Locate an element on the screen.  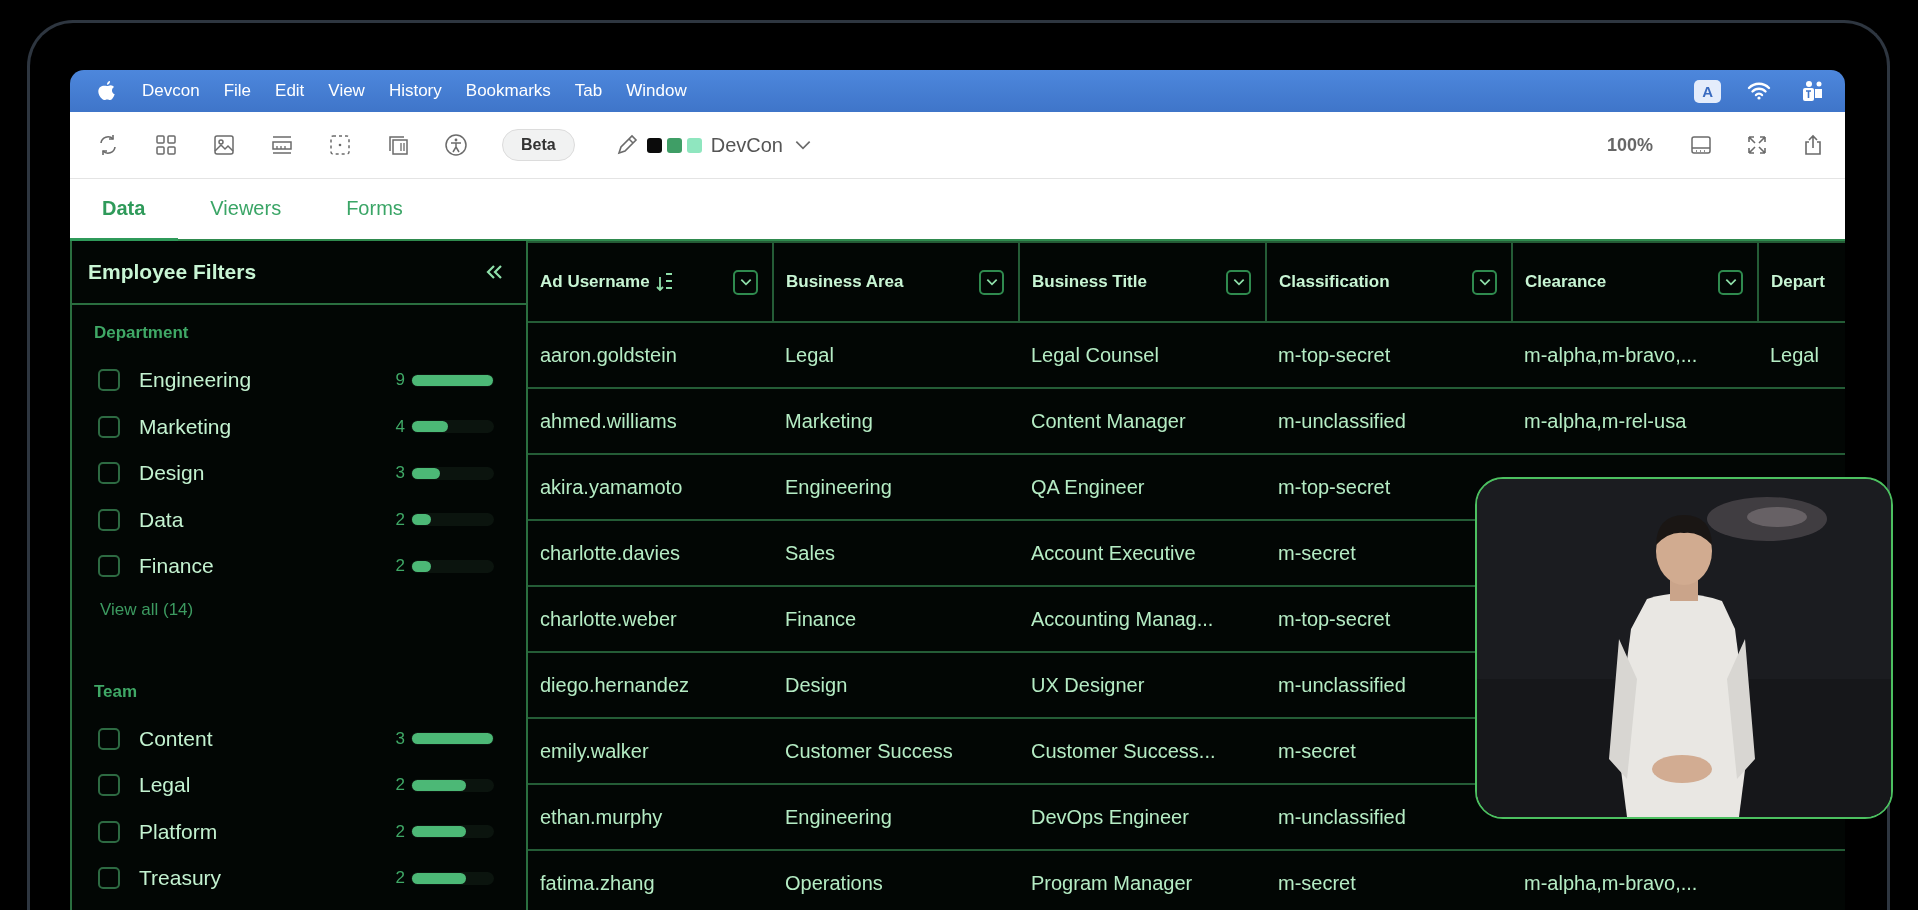
beta-button: Beta is located at coordinates (538, 145).